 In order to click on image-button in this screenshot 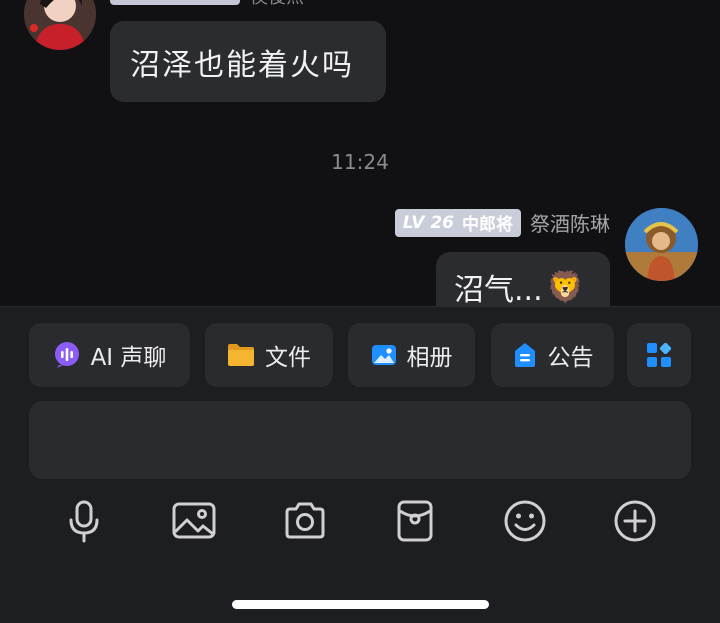, I will do `click(194, 521)`.